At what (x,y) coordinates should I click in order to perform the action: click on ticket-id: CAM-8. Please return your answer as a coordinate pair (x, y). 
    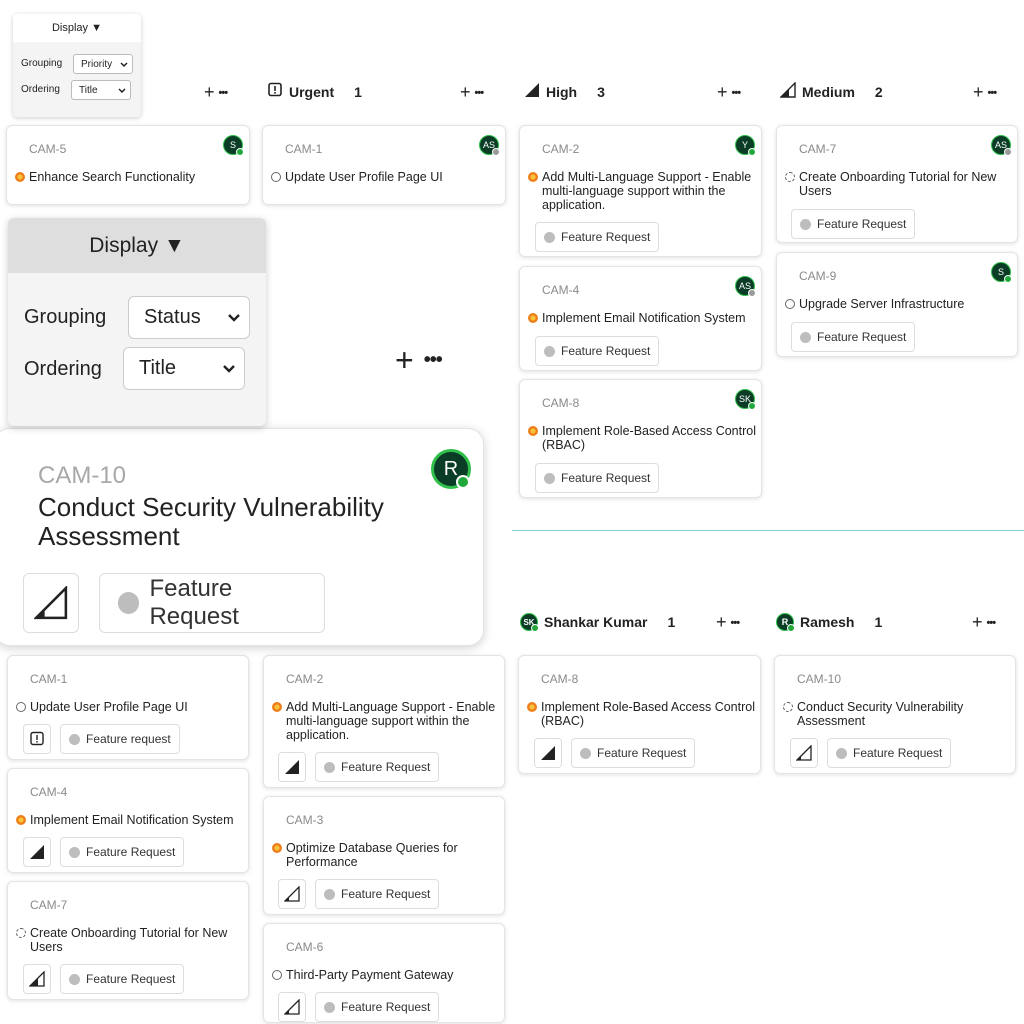
    Looking at the image, I should click on (560, 679).